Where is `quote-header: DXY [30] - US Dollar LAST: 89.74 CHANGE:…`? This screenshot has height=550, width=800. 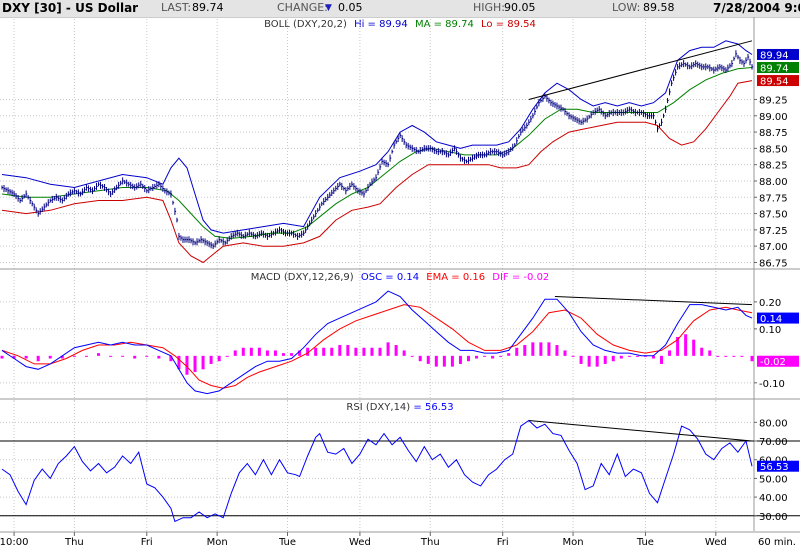 quote-header: DXY [30] - US Dollar LAST: 89.74 CHANGE:… is located at coordinates (400, 9).